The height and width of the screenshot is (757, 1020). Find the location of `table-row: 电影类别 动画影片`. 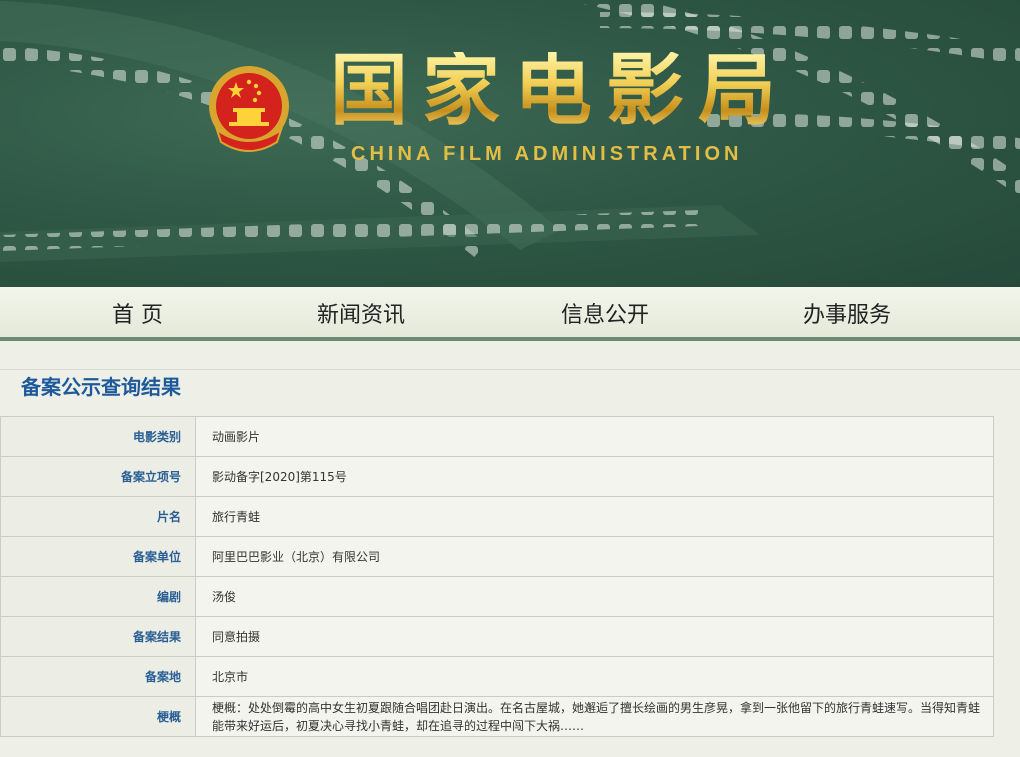

table-row: 电影类别 动画影片 is located at coordinates (497, 436).